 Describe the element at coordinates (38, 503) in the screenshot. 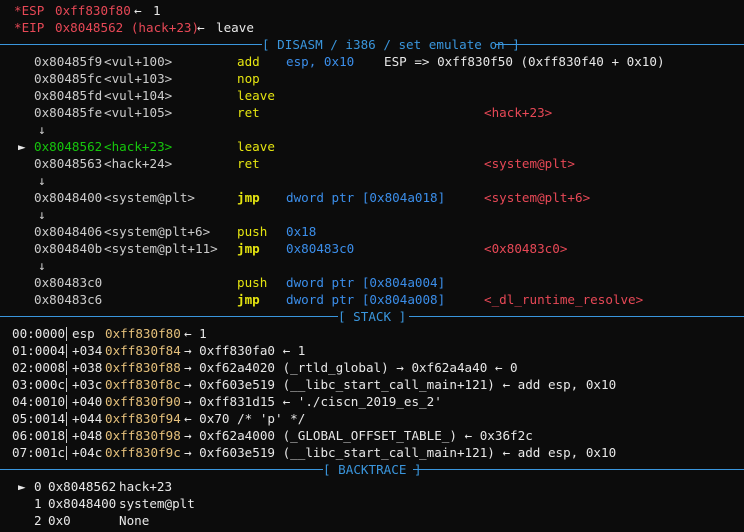

I see `frame-number: 1` at that location.